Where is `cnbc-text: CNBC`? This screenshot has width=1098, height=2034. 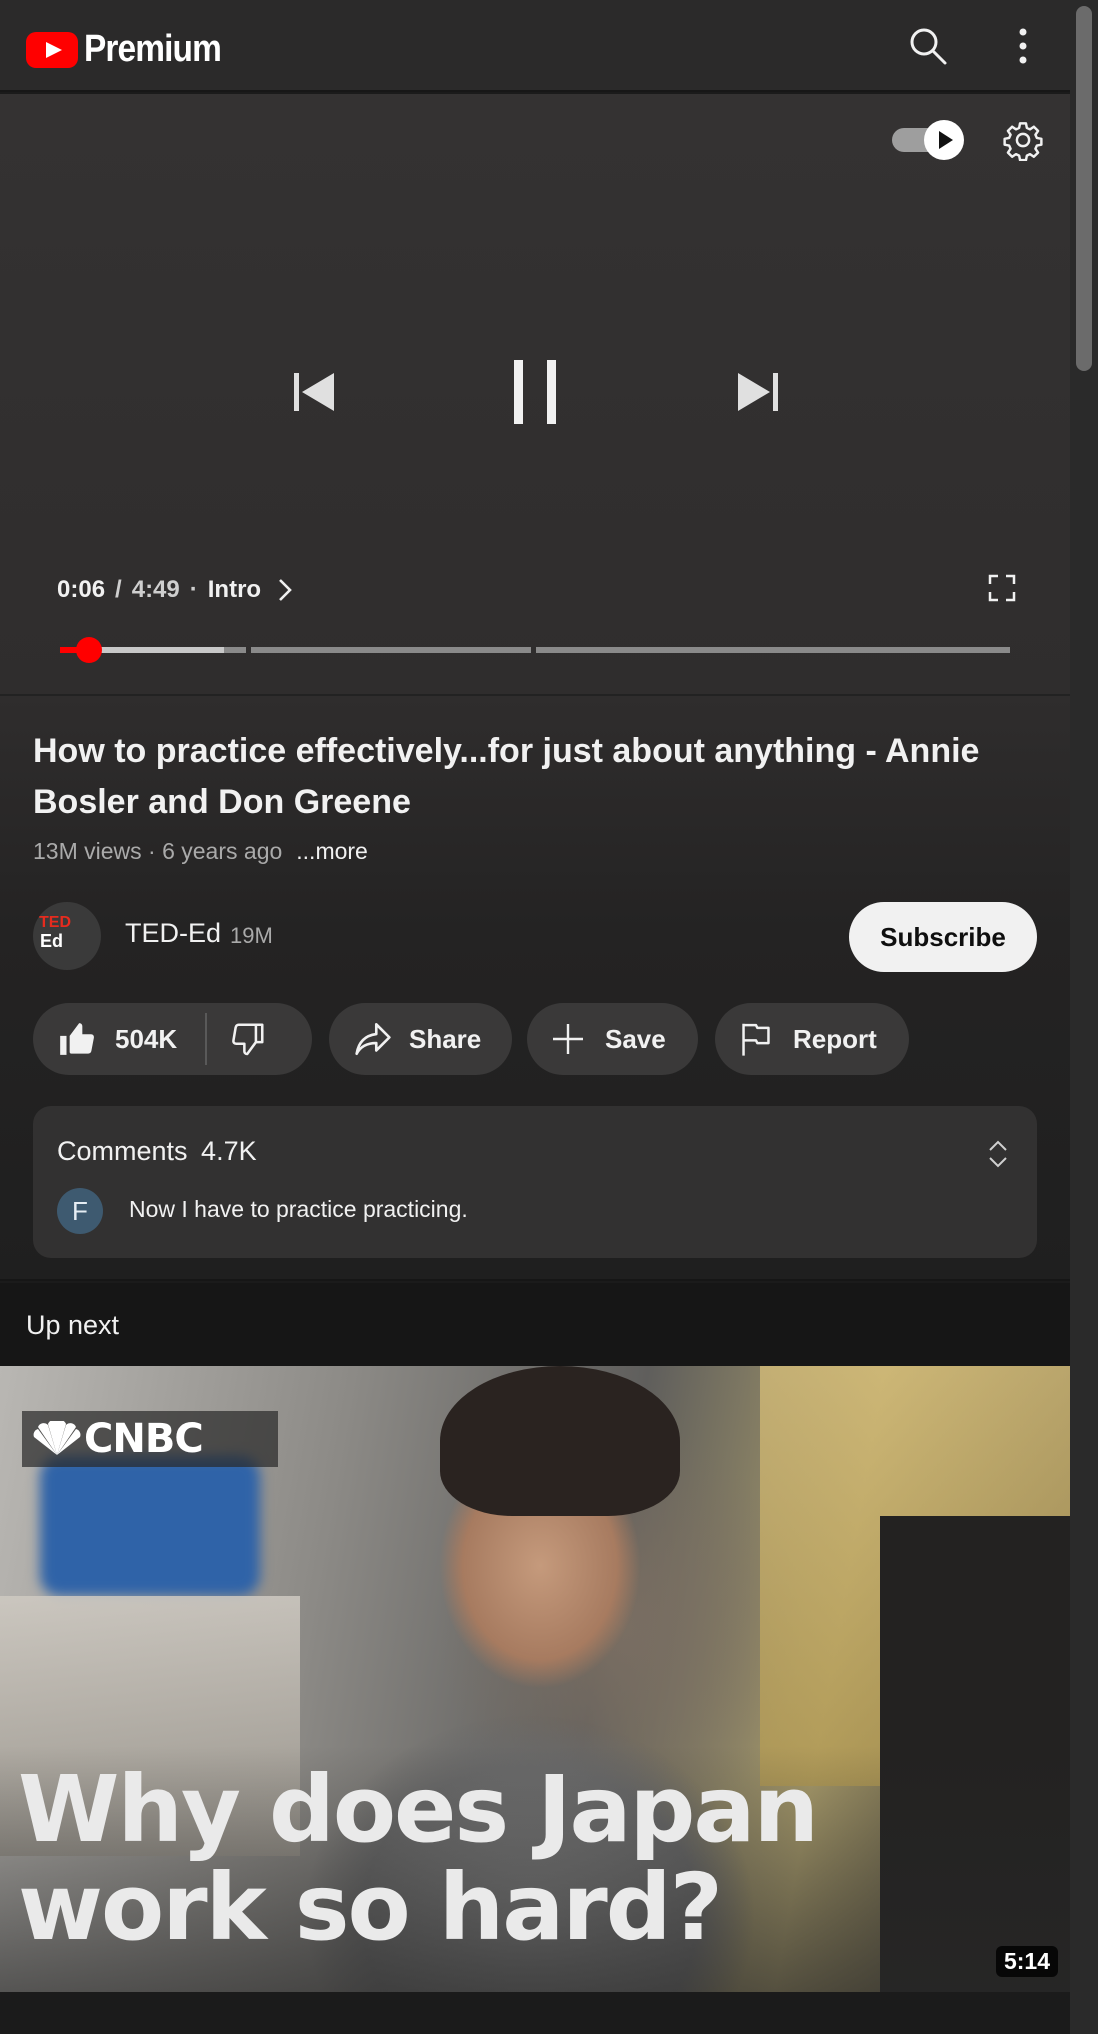 cnbc-text: CNBC is located at coordinates (144, 1439).